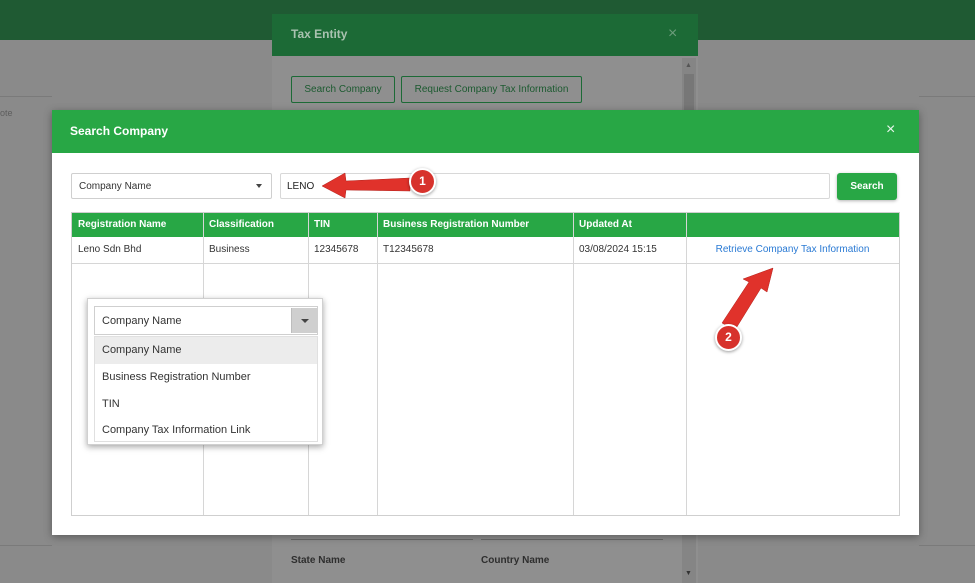  I want to click on search-button: Search, so click(867, 186).